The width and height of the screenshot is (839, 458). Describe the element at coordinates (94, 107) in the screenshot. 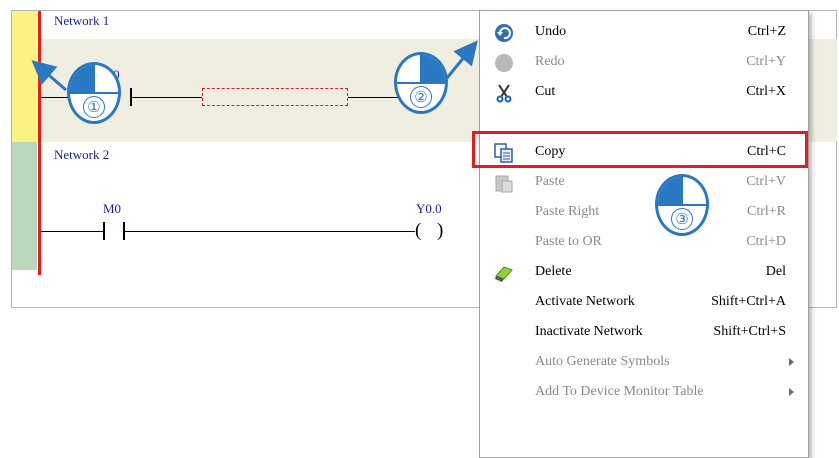

I see `step-number-1: ①` at that location.